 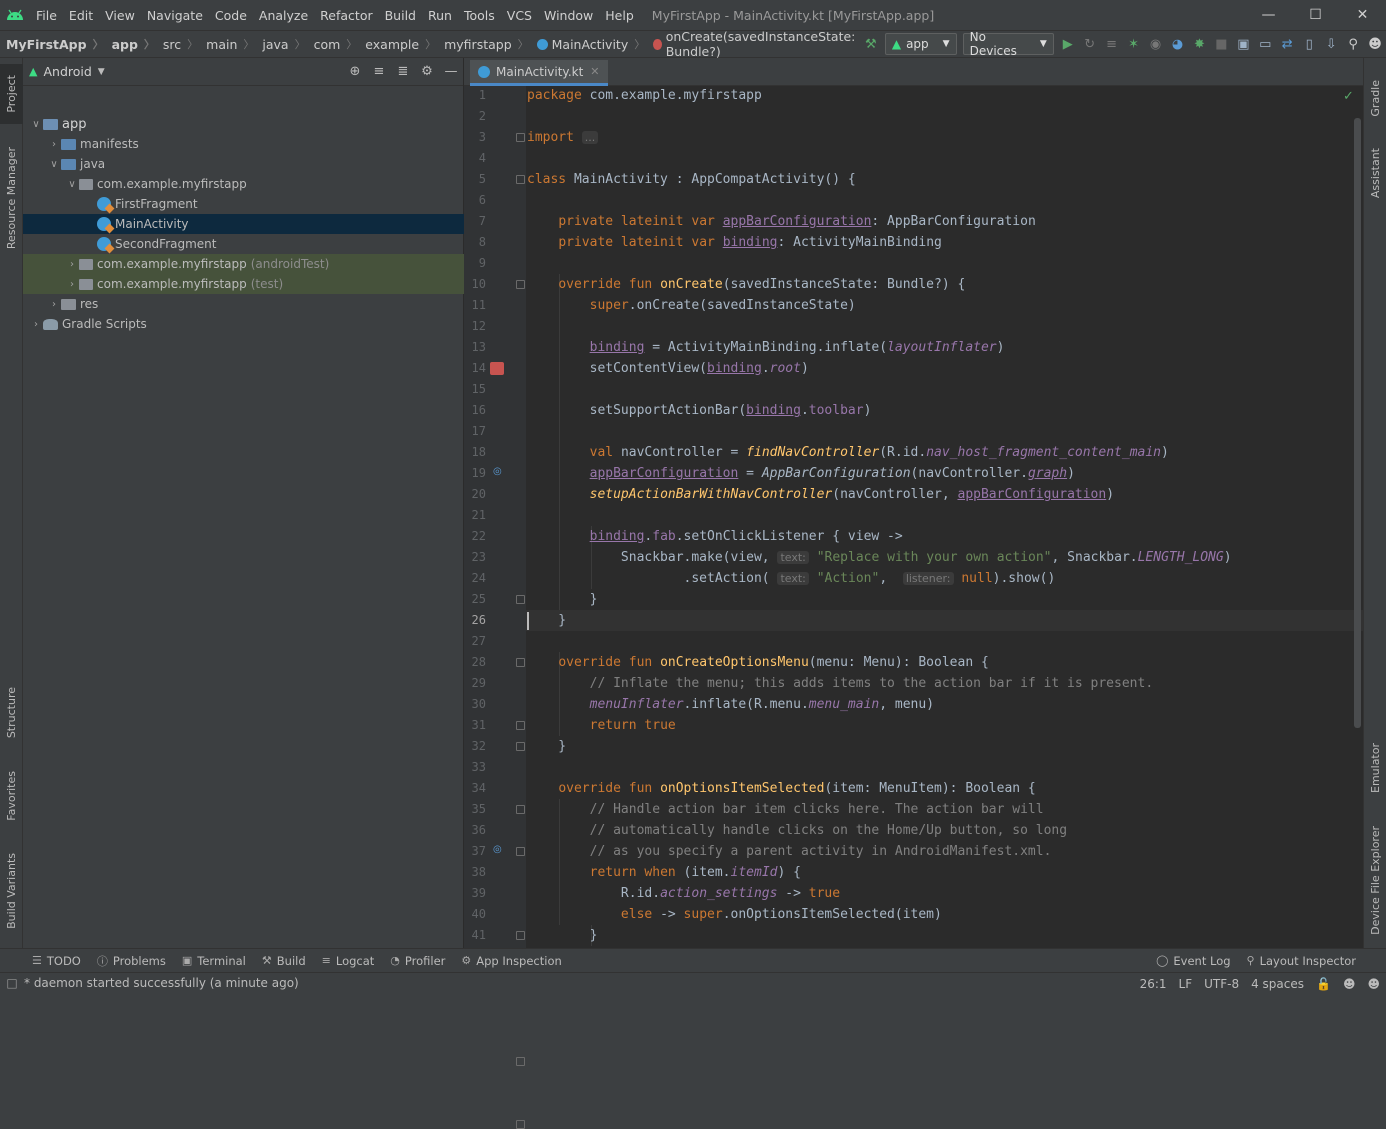 I want to click on face-icon: ☻, so click(x=1349, y=984).